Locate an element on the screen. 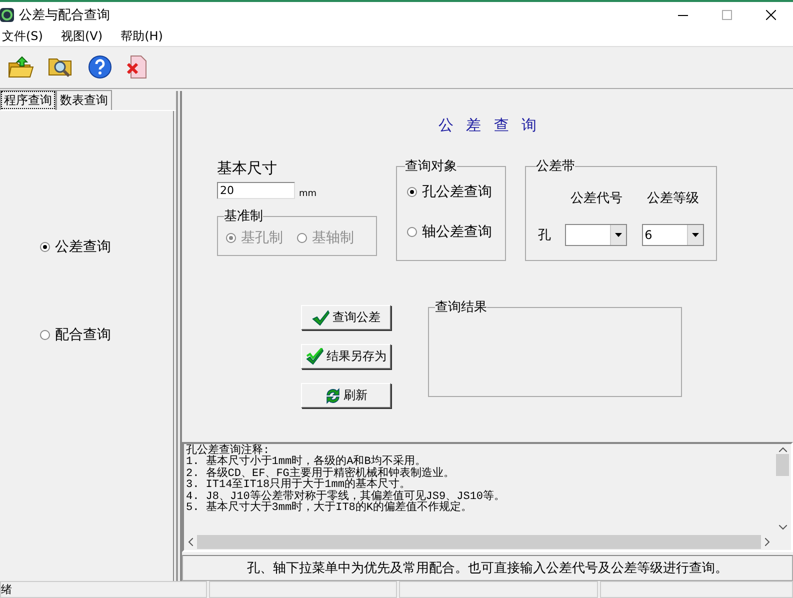 This screenshot has height=598, width=793. column-label: 公差等级 is located at coordinates (673, 198).